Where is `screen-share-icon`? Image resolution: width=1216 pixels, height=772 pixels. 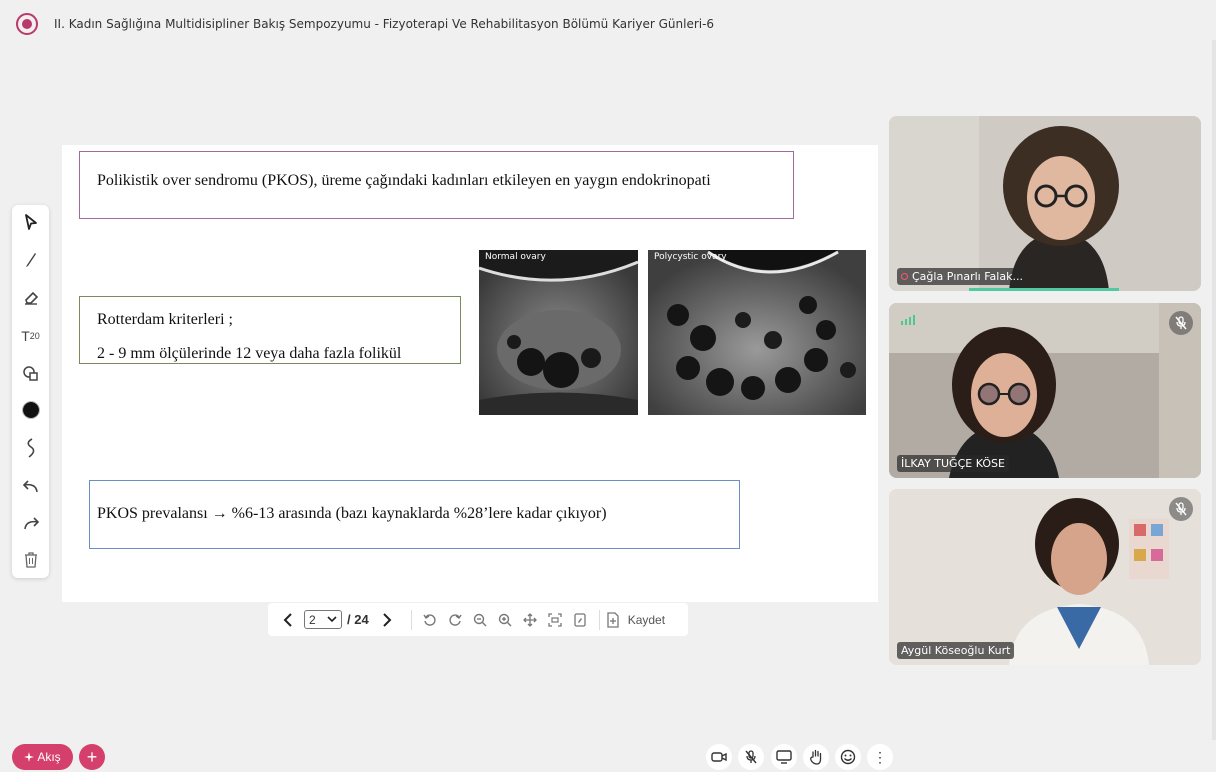 screen-share-icon is located at coordinates (784, 757).